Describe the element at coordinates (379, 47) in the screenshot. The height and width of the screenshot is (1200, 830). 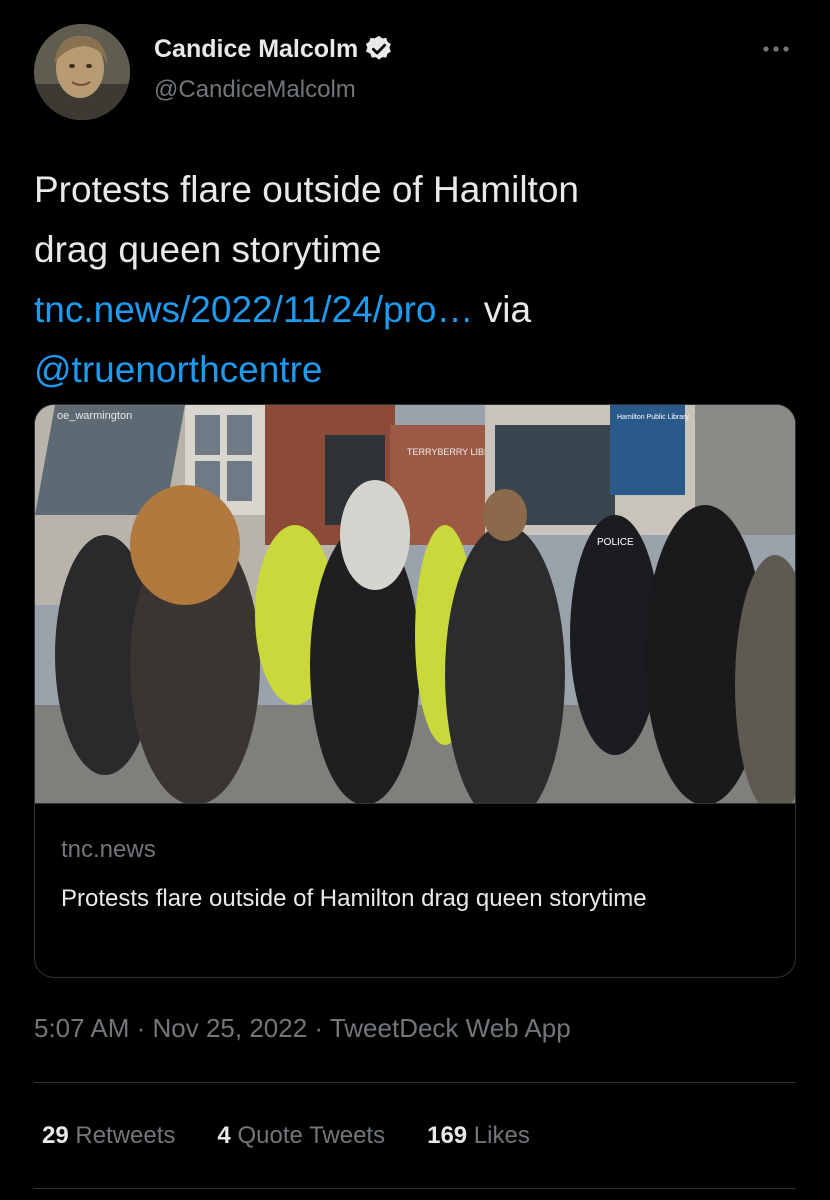
I see `verified-badge-icon` at that location.